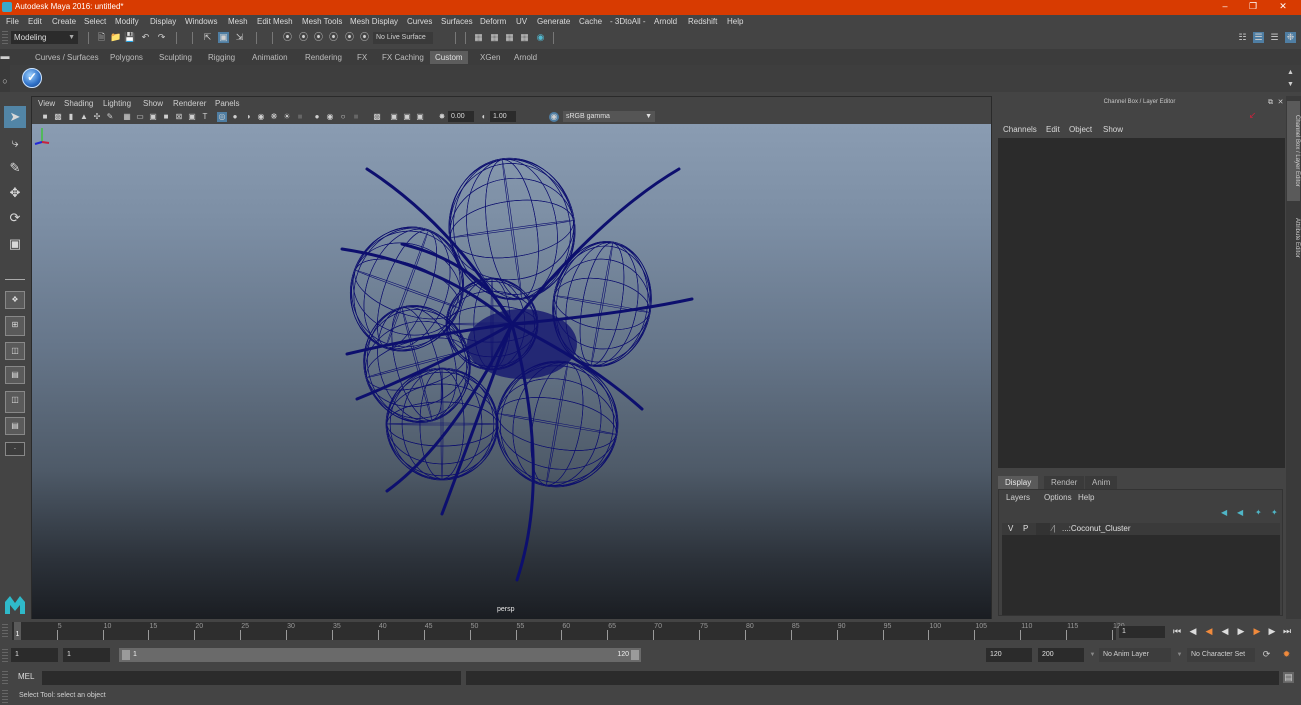 The width and height of the screenshot is (1301, 705). Describe the element at coordinates (377, 117) in the screenshot. I see `isolate-select-icon: ▩` at that location.